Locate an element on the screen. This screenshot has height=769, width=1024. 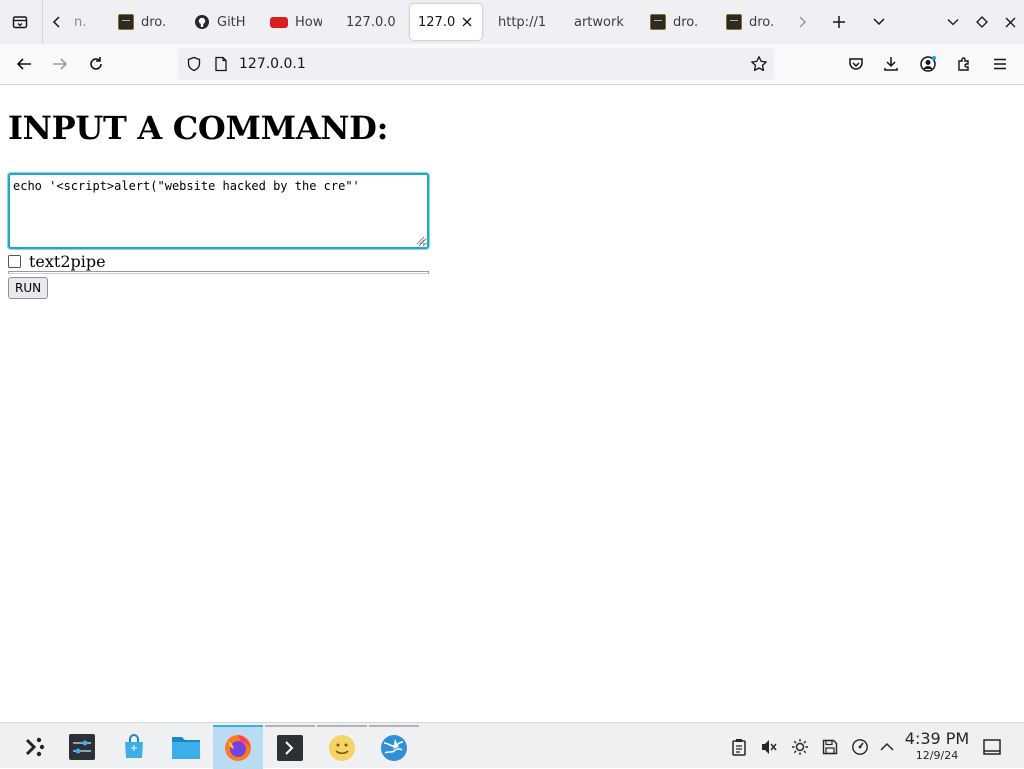
text2pipe-option: text2pipe is located at coordinates (57, 261).